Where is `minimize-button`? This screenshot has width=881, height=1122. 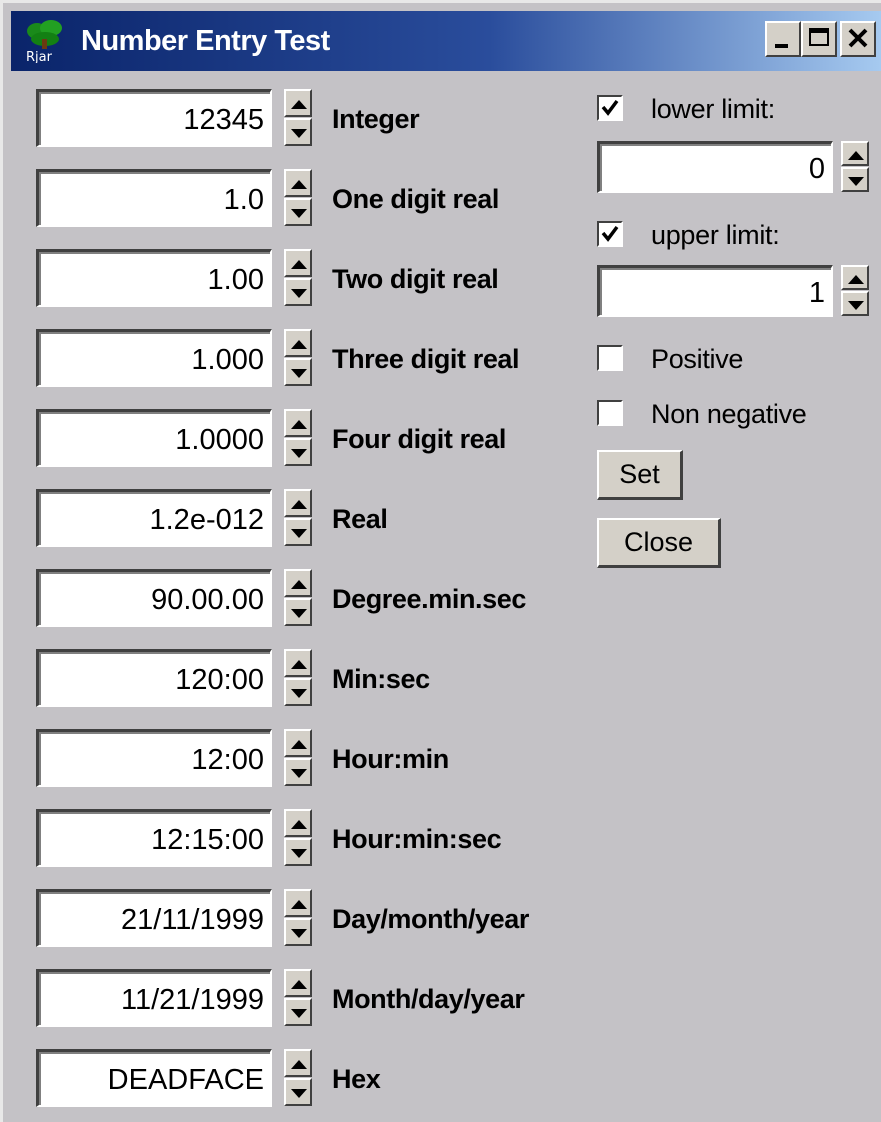 minimize-button is located at coordinates (783, 39).